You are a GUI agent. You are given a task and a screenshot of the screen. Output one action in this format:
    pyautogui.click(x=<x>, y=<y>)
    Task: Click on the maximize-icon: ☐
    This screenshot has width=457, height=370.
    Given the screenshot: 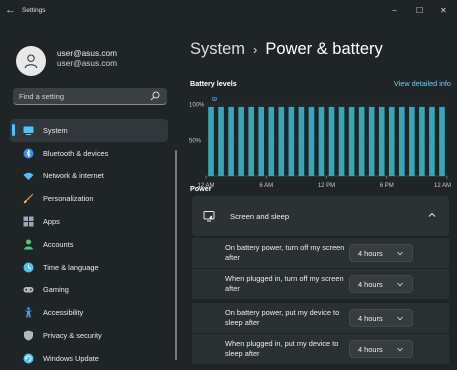 What is the action you would take?
    pyautogui.click(x=419, y=10)
    